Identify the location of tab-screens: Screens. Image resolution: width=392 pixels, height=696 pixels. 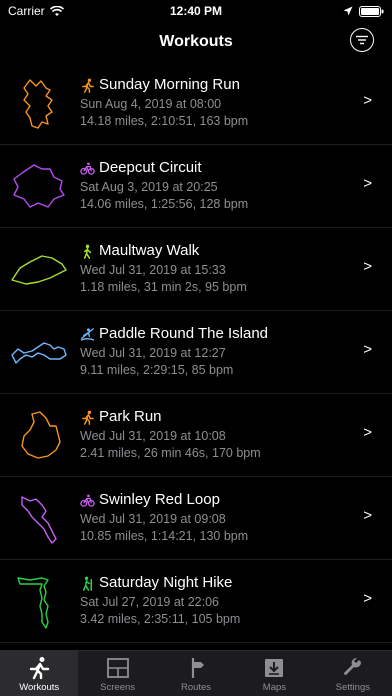
(117, 673).